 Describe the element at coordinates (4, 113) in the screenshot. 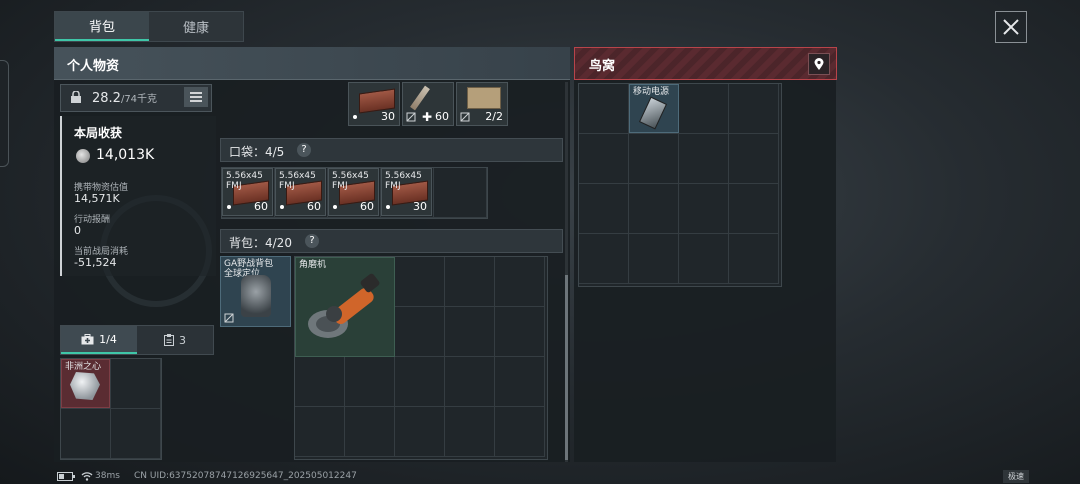

I see `side-drawer-handle` at that location.